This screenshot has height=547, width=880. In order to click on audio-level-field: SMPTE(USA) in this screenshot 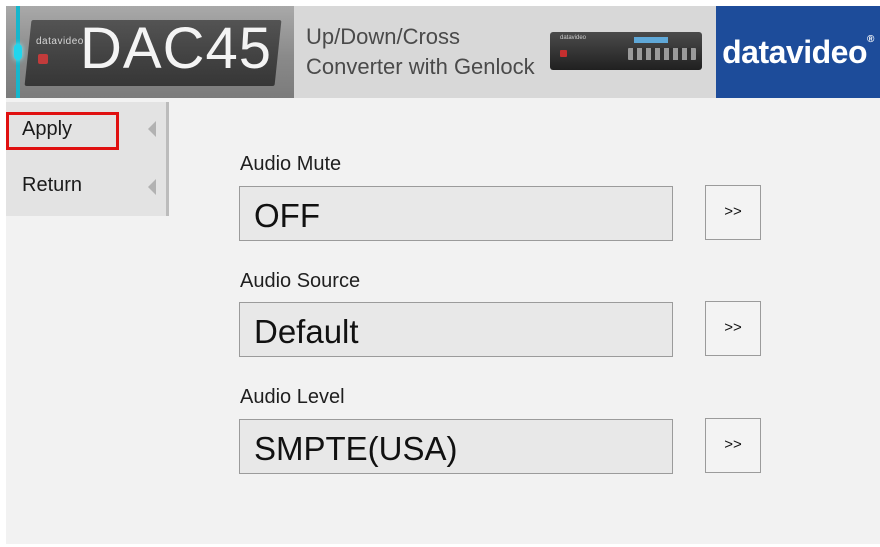, I will do `click(456, 446)`.